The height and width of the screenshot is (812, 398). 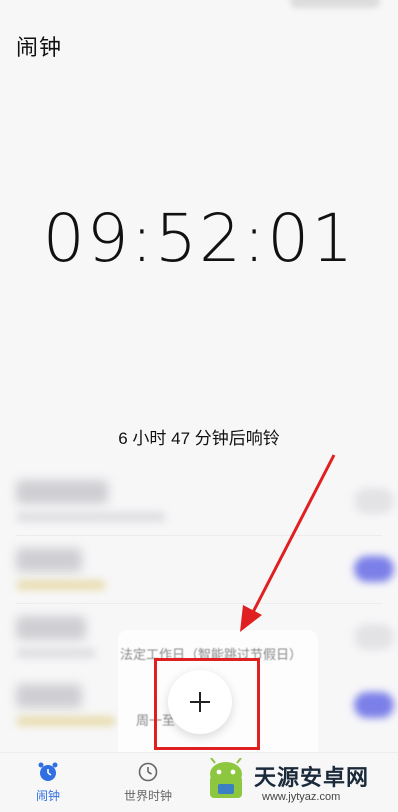 I want to click on watermark-title: 天源安卓网, so click(x=312, y=777).